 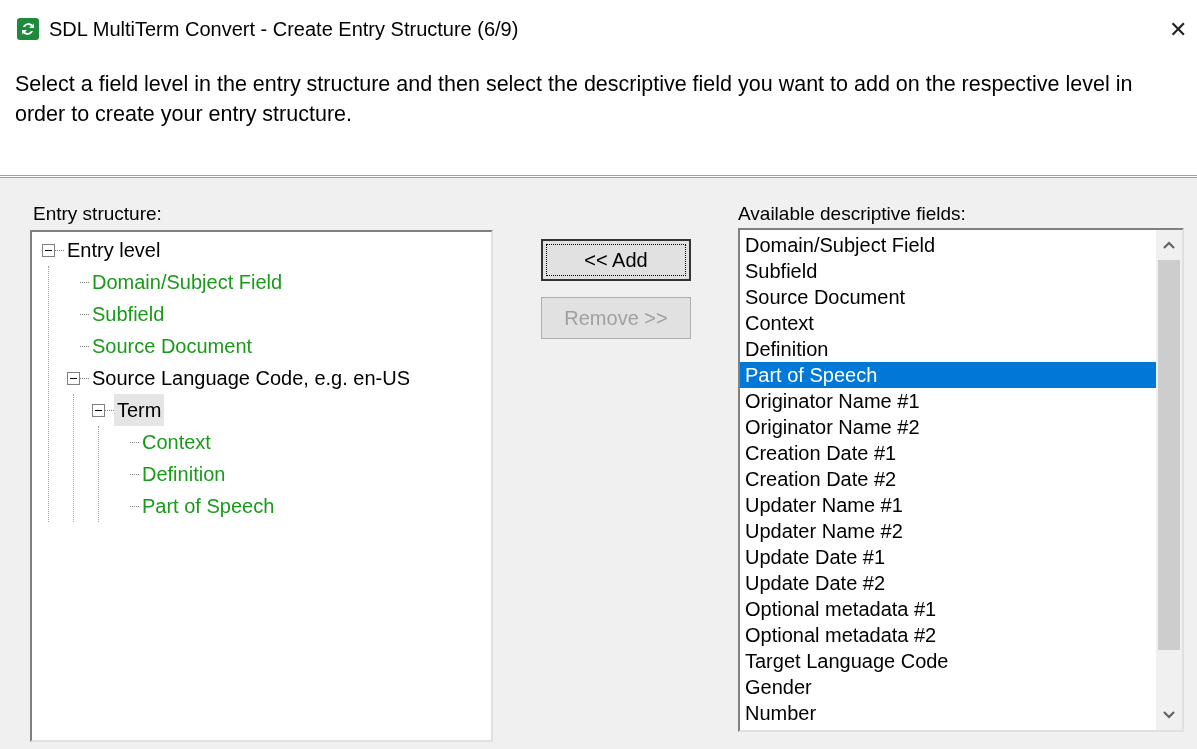 I want to click on scroll-down-icon, so click(x=1169, y=715).